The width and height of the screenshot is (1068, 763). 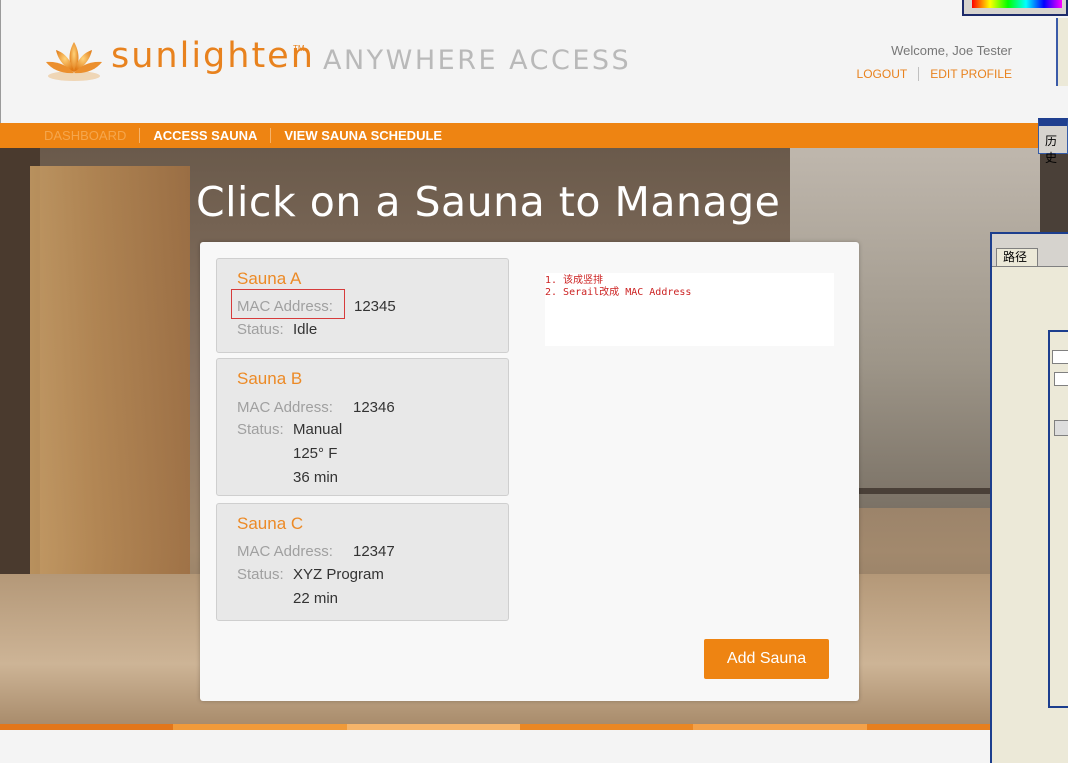 What do you see at coordinates (477, 60) in the screenshot?
I see `product-name: ANYWHERE ACCESS` at bounding box center [477, 60].